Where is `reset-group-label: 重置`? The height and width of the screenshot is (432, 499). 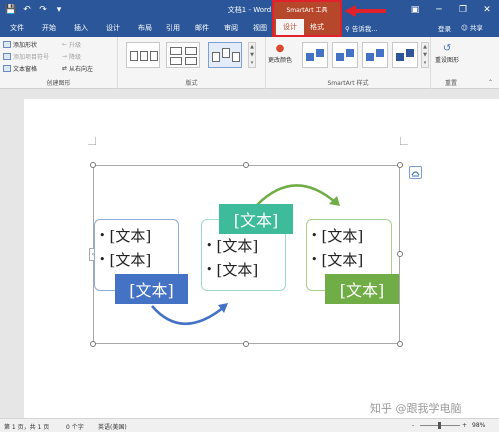 reset-group-label: 重置 is located at coordinates (450, 83).